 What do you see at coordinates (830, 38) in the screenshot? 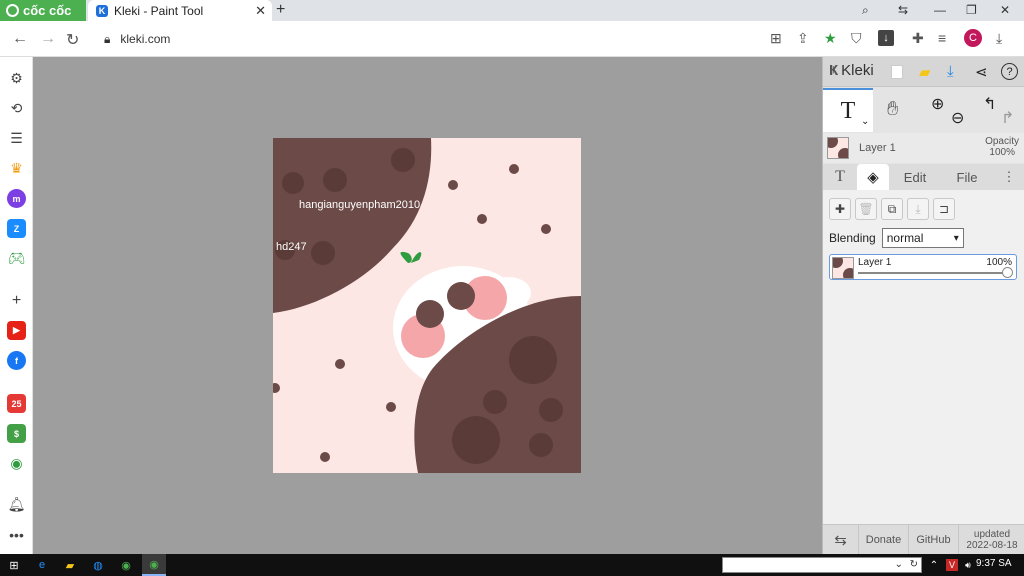
I see `bookmark-star-icon: ★` at bounding box center [830, 38].